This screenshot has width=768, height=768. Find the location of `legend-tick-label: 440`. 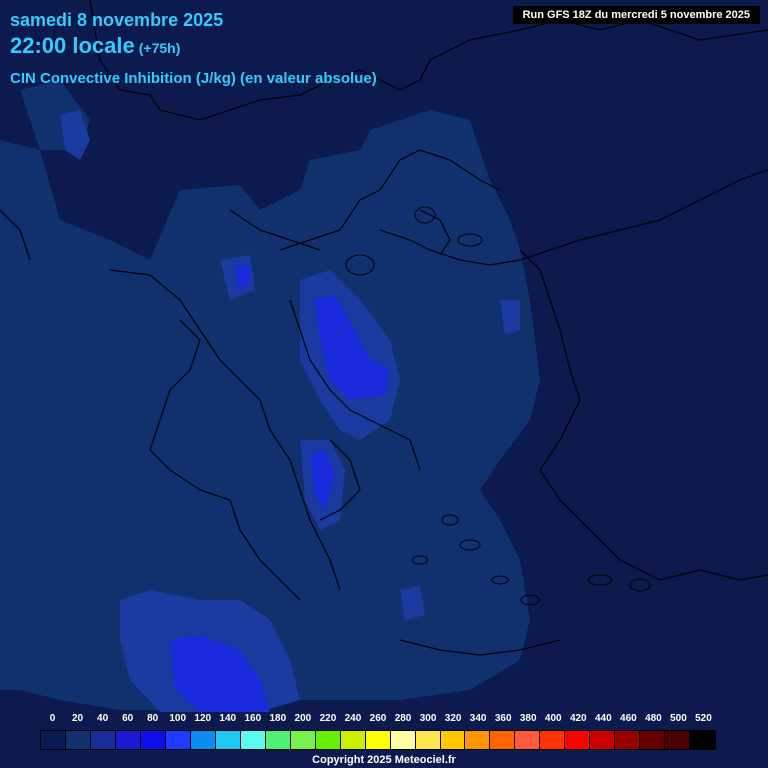

legend-tick-label: 440 is located at coordinates (603, 718).